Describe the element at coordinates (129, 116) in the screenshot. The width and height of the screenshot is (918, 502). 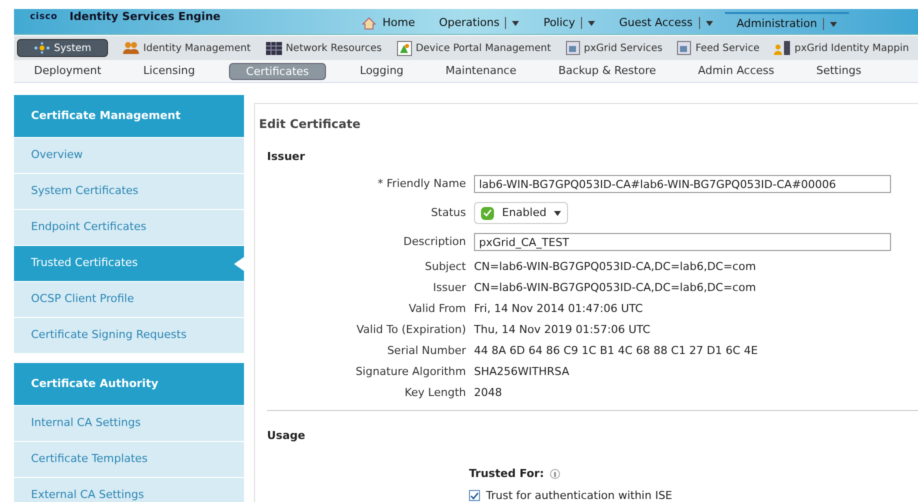
I see `sidebar-section-header: Certificate Management` at that location.